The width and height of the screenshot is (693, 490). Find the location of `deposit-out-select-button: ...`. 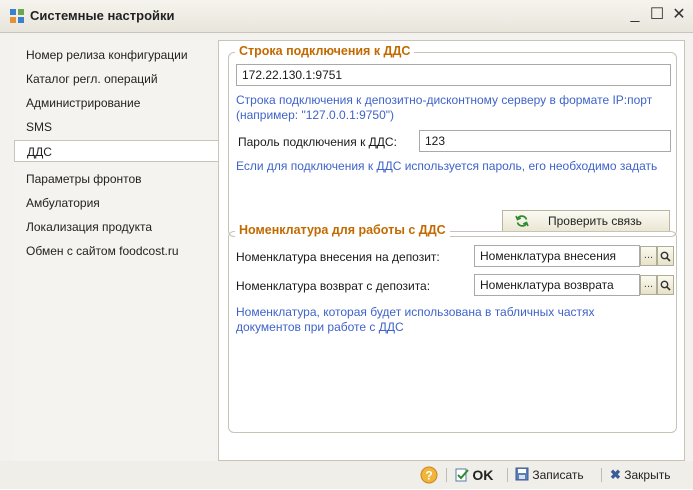

deposit-out-select-button: ... is located at coordinates (648, 285).